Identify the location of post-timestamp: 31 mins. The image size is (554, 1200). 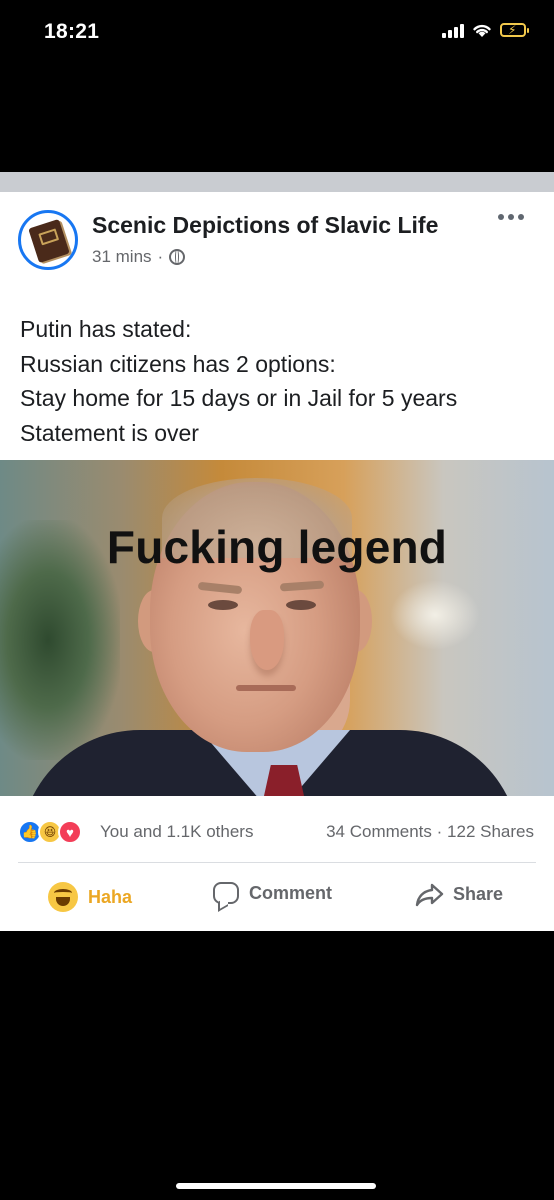
(122, 257).